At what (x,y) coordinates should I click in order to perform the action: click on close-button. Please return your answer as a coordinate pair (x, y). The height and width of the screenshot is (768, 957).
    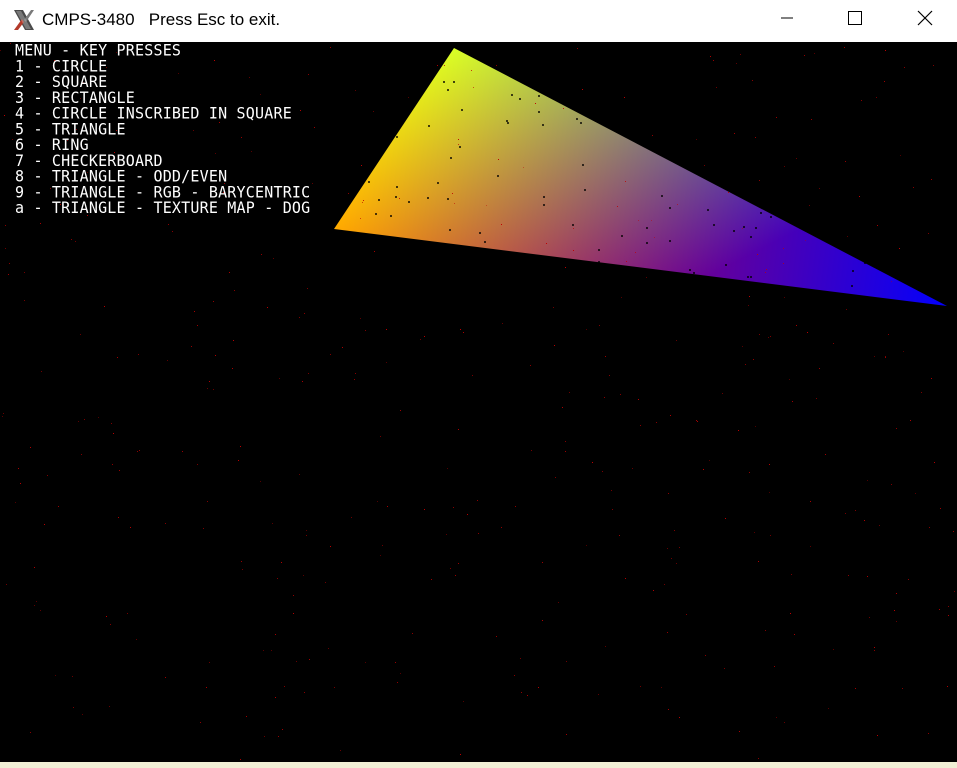
    Looking at the image, I should click on (923, 20).